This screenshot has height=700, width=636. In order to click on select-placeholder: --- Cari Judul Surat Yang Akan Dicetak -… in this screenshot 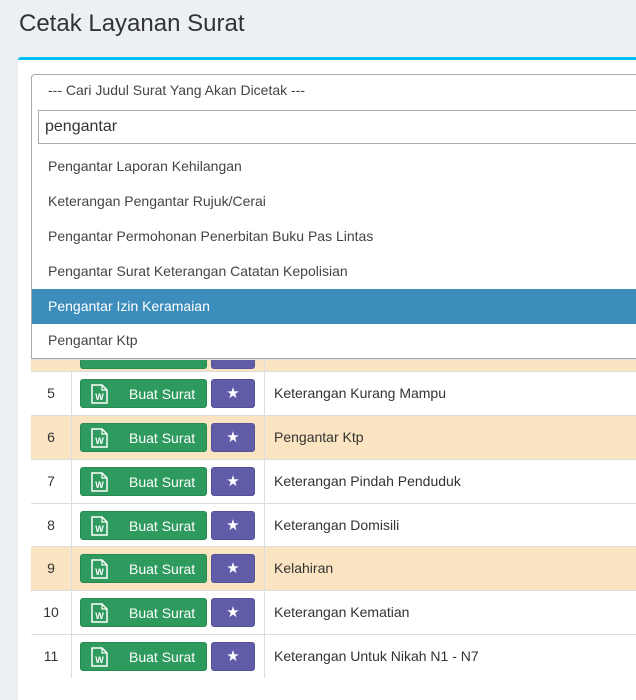, I will do `click(177, 90)`.